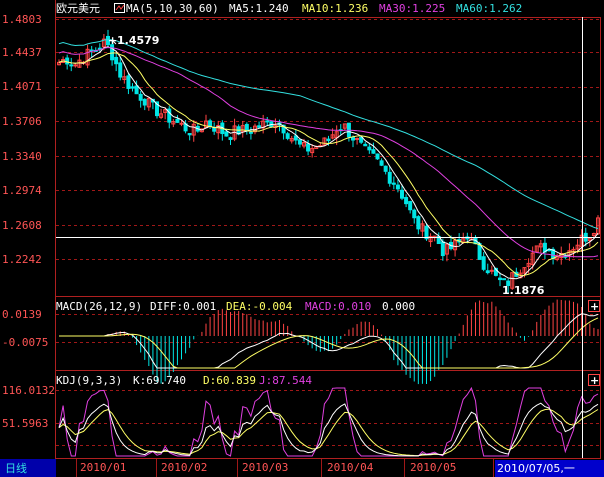  I want to click on y-tick-label: 1.2608, so click(22, 225).